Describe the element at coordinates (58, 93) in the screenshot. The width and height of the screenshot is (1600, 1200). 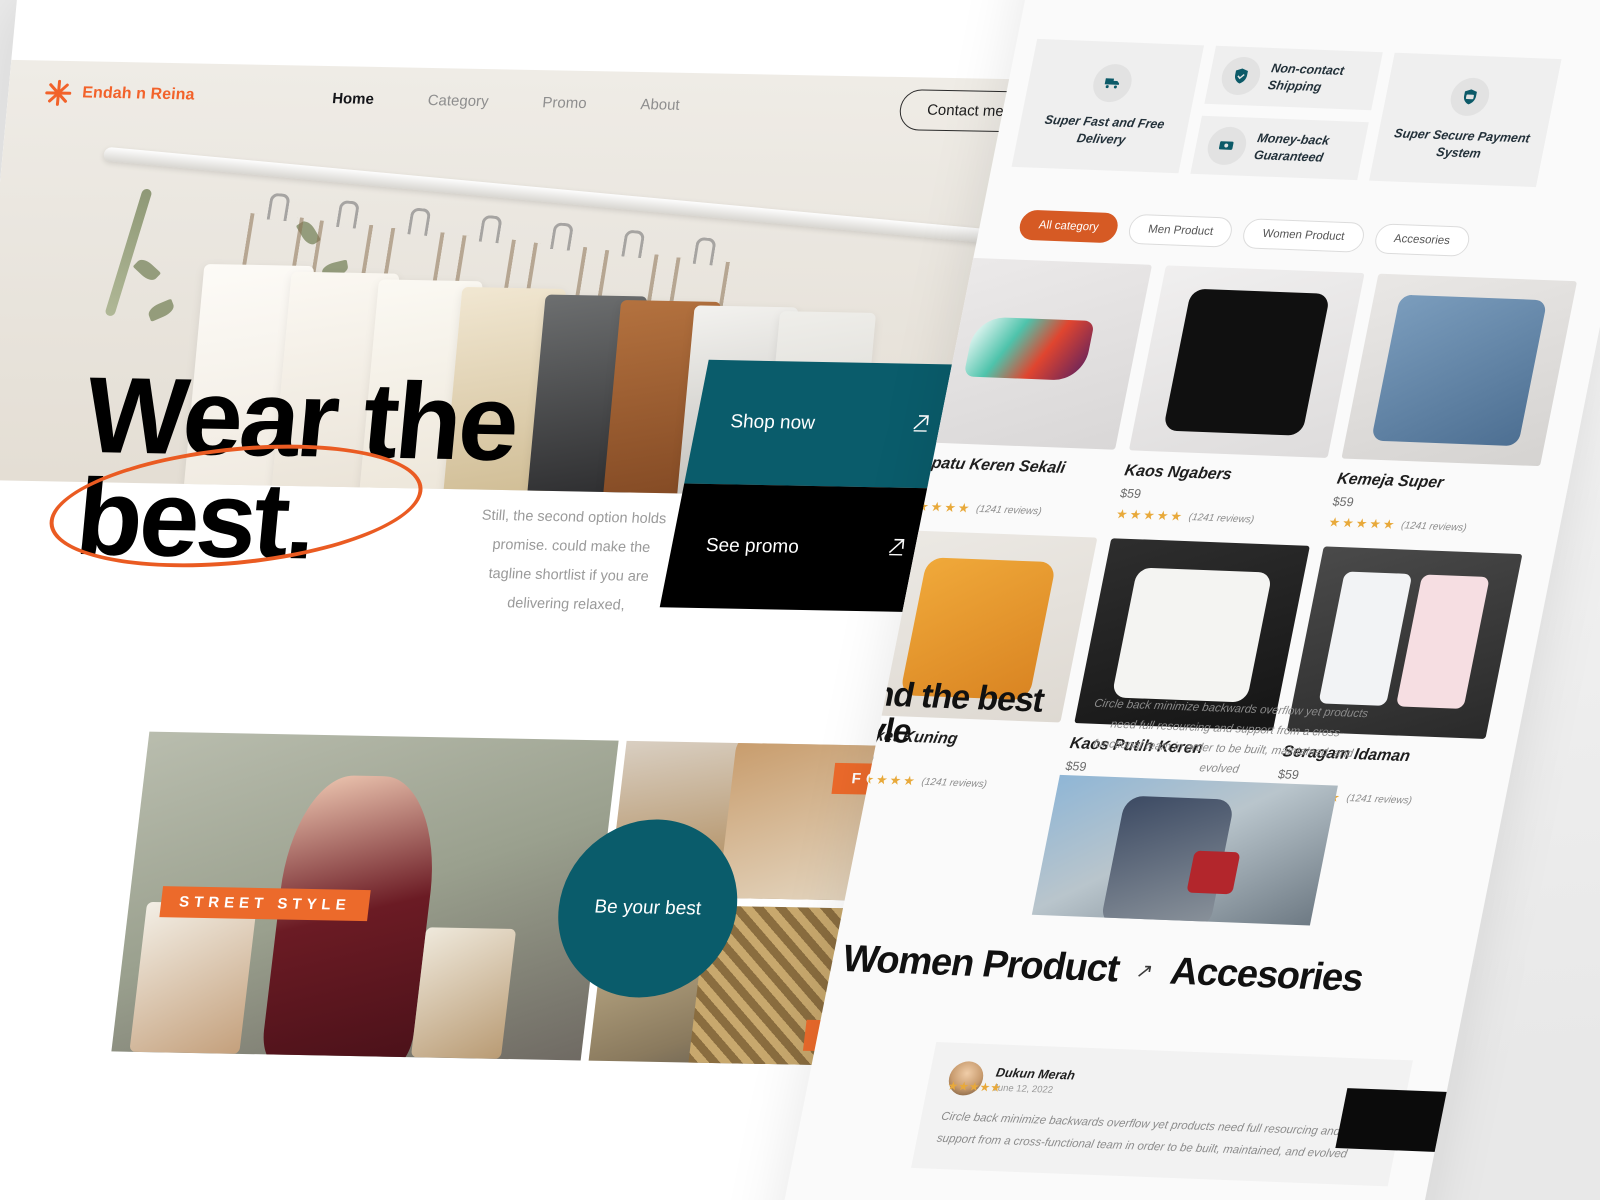
I see `starburst-icon` at that location.